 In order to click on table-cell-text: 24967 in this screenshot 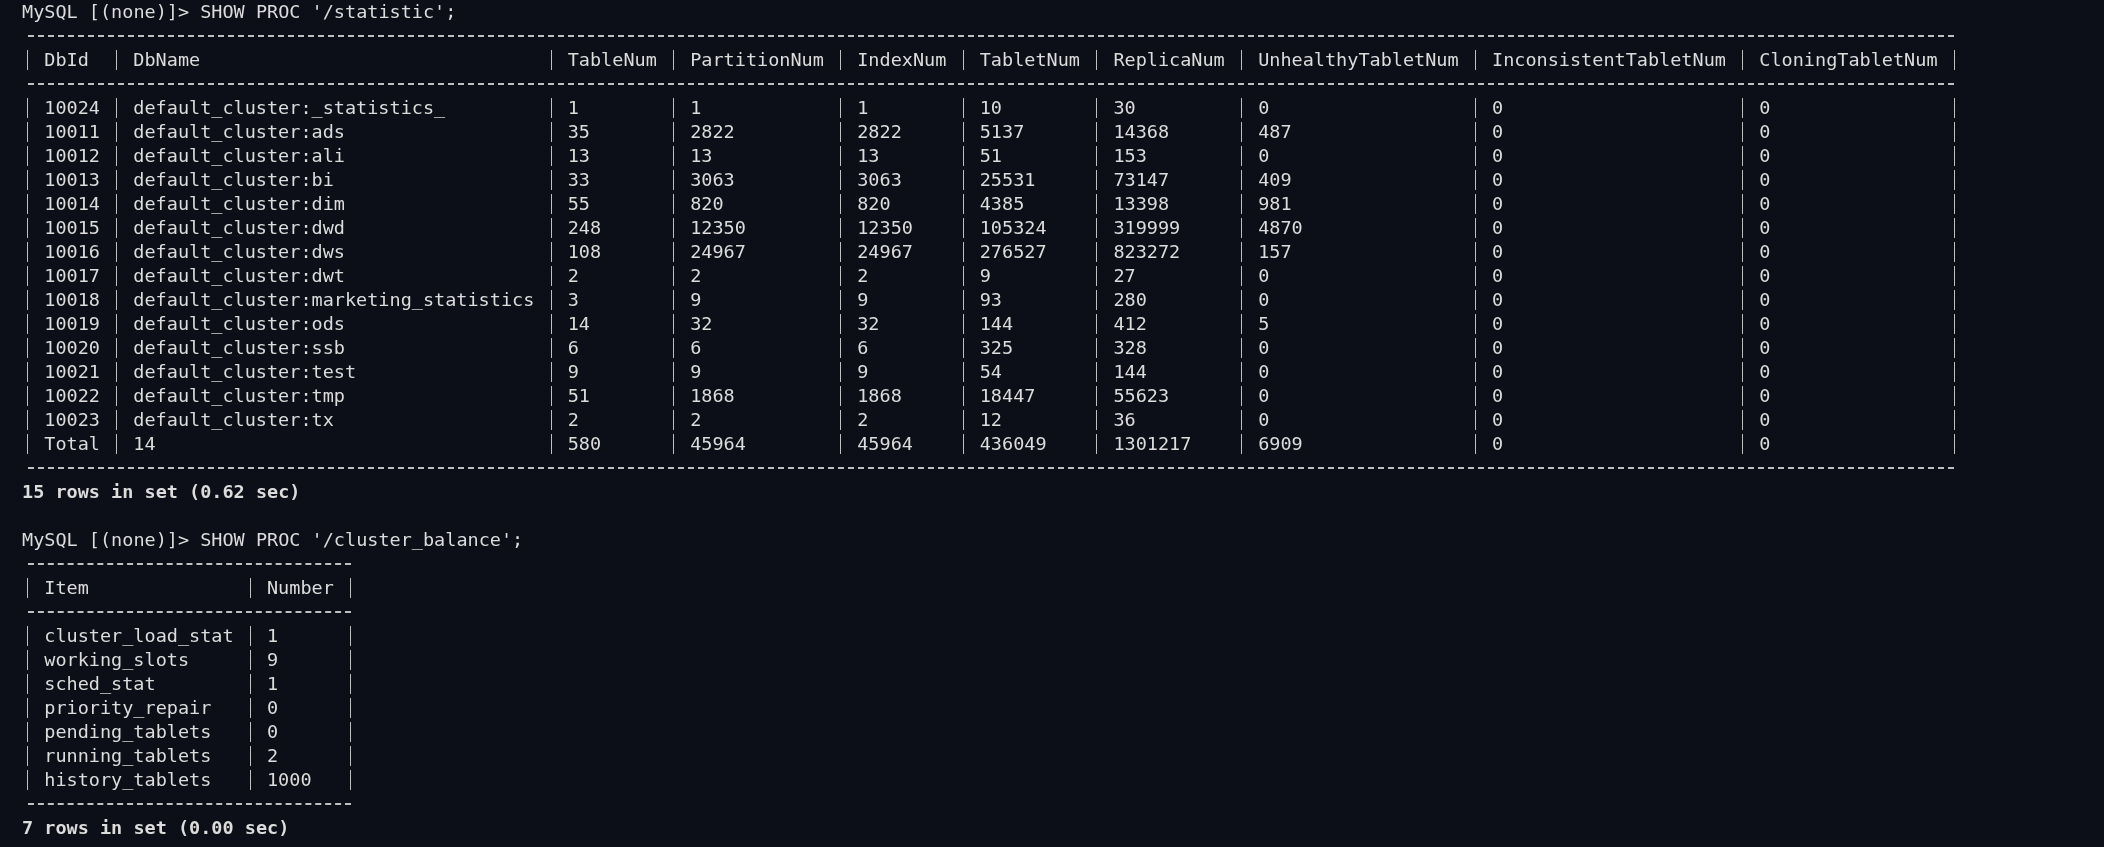, I will do `click(885, 252)`.